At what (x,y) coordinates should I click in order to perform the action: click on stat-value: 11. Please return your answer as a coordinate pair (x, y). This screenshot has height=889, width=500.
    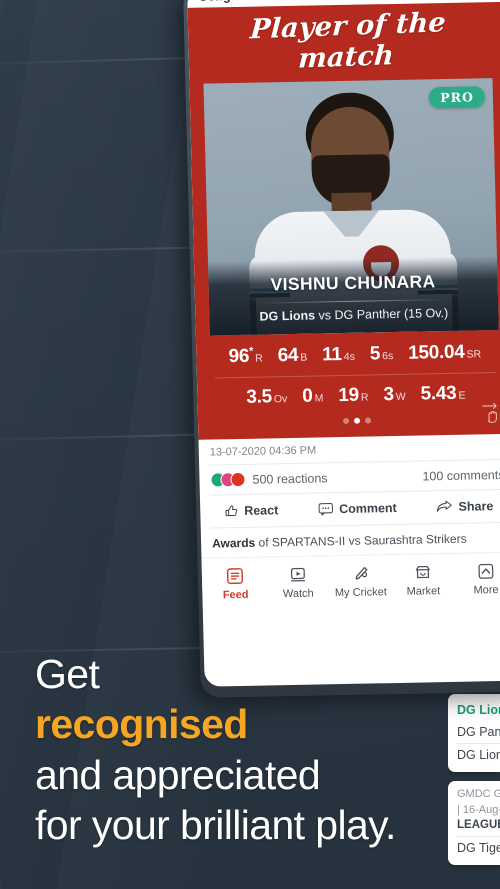
    Looking at the image, I should click on (332, 355).